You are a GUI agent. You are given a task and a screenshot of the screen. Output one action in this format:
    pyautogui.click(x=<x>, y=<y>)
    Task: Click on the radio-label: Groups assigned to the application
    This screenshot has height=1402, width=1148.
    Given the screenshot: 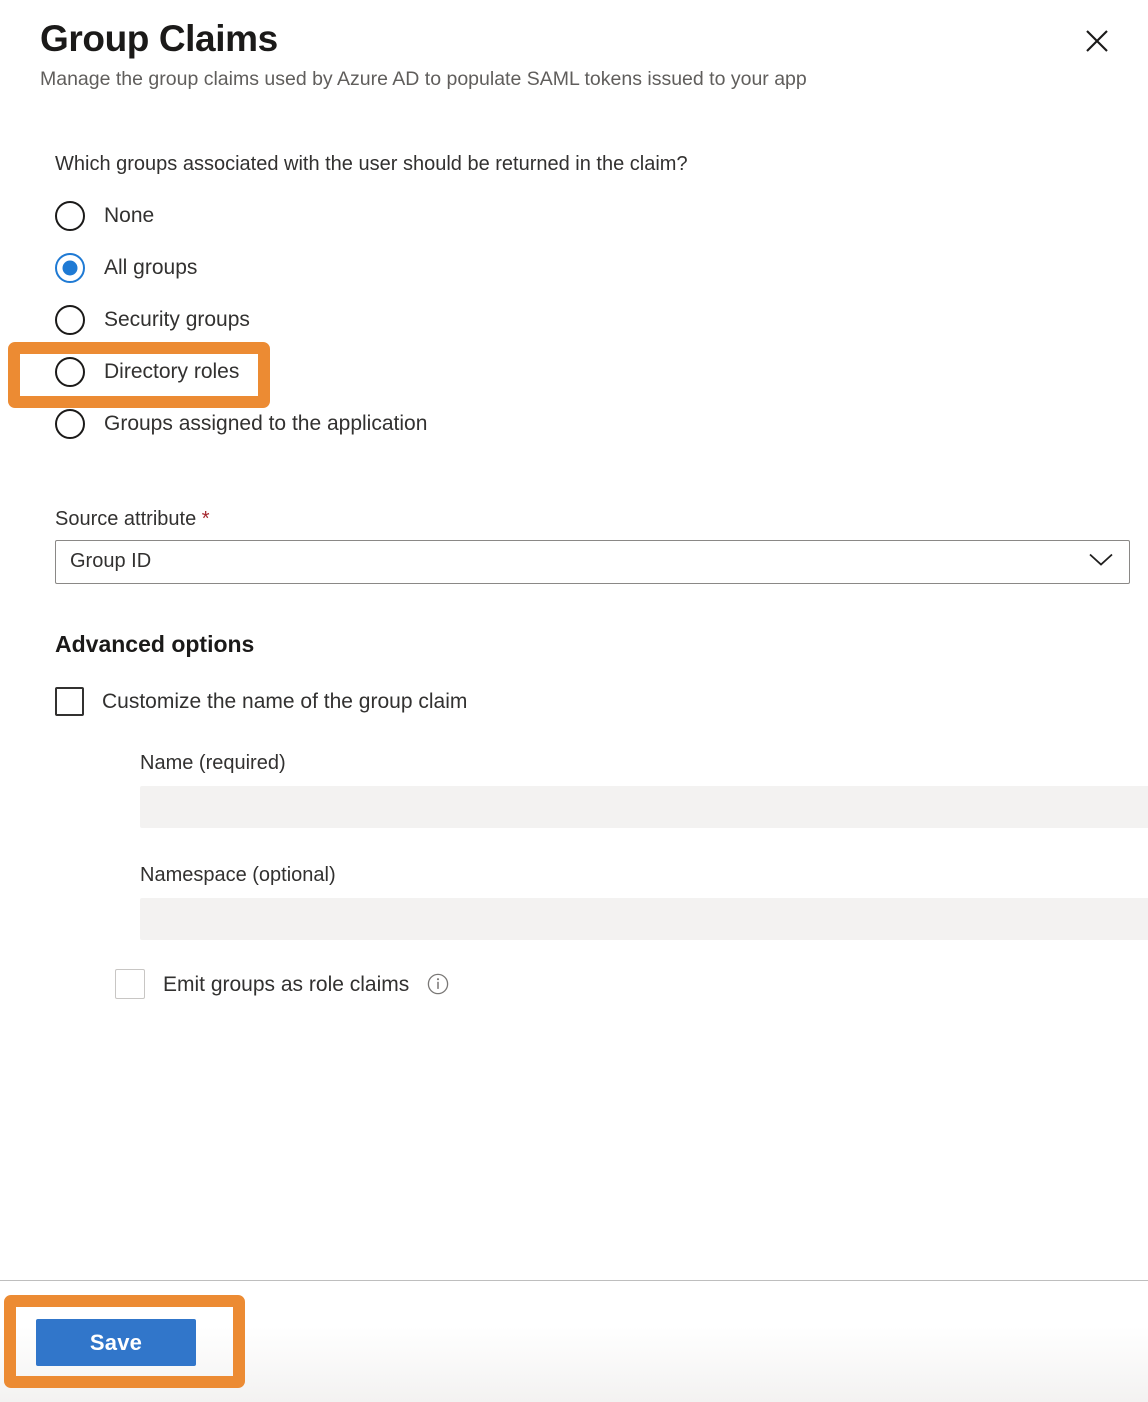 What is the action you would take?
    pyautogui.click(x=266, y=424)
    